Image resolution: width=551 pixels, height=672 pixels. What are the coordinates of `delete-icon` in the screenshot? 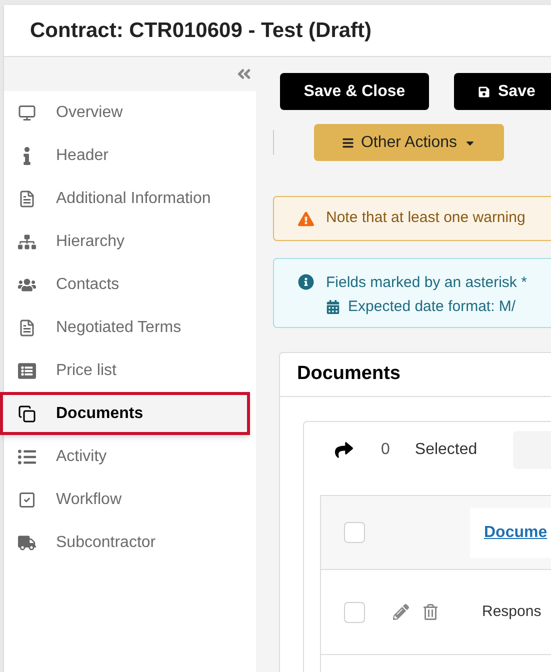 It's located at (430, 612).